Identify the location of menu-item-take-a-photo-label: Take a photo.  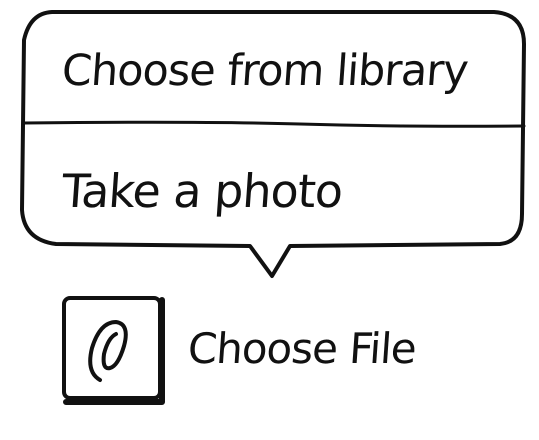
(202, 191).